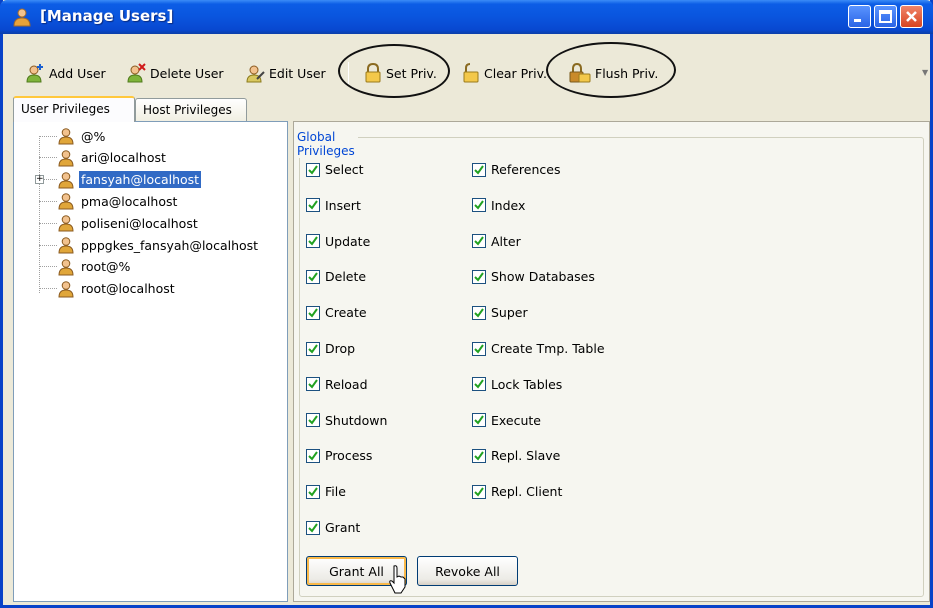 The height and width of the screenshot is (608, 933). I want to click on privilege-checkbox: Create Tmp. Table, so click(538, 348).